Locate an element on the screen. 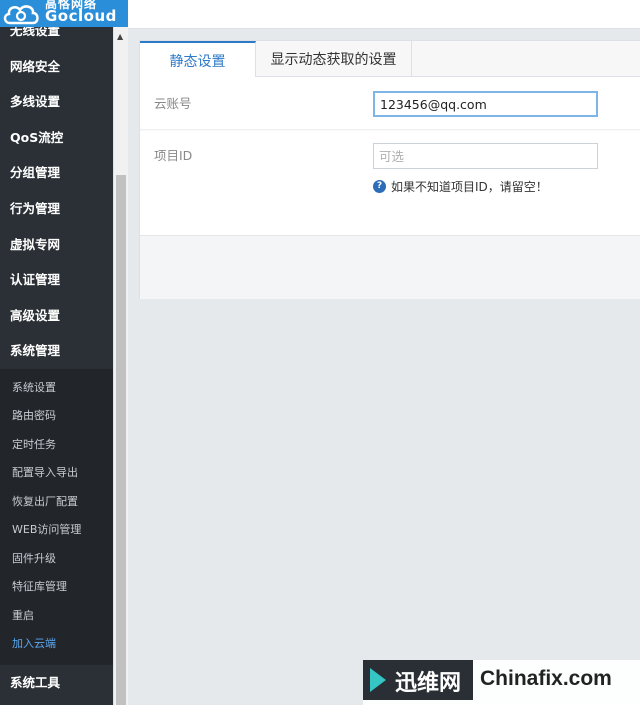 This screenshot has height=705, width=640. sidebar-item-multiline: 多线设置 is located at coordinates (56, 102).